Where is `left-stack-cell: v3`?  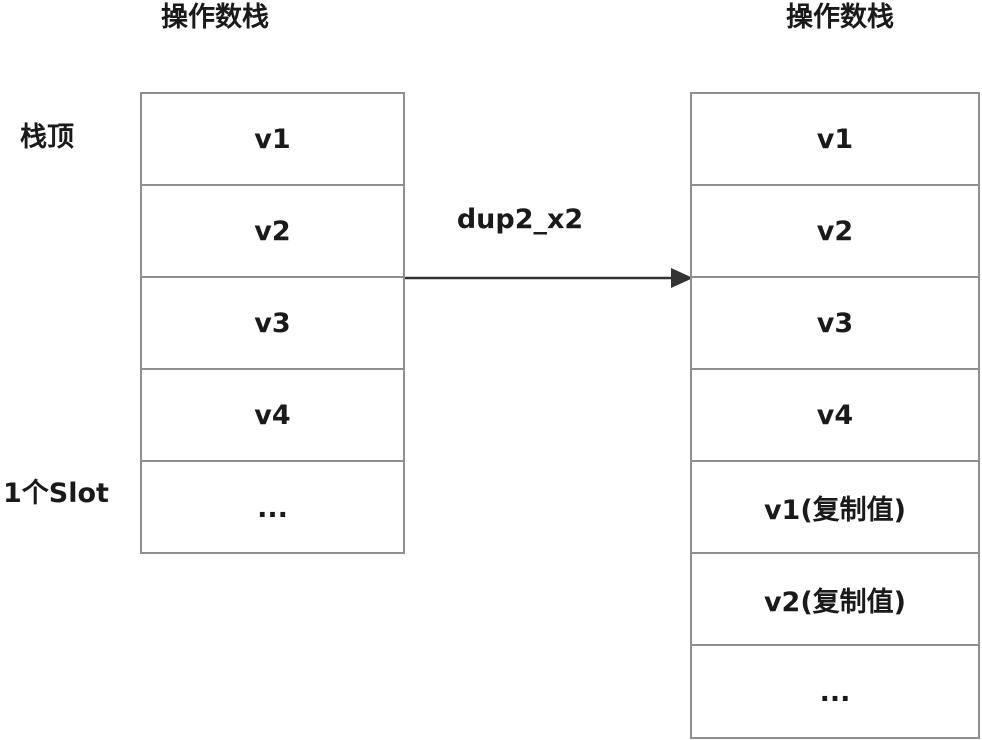 left-stack-cell: v3 is located at coordinates (272, 324).